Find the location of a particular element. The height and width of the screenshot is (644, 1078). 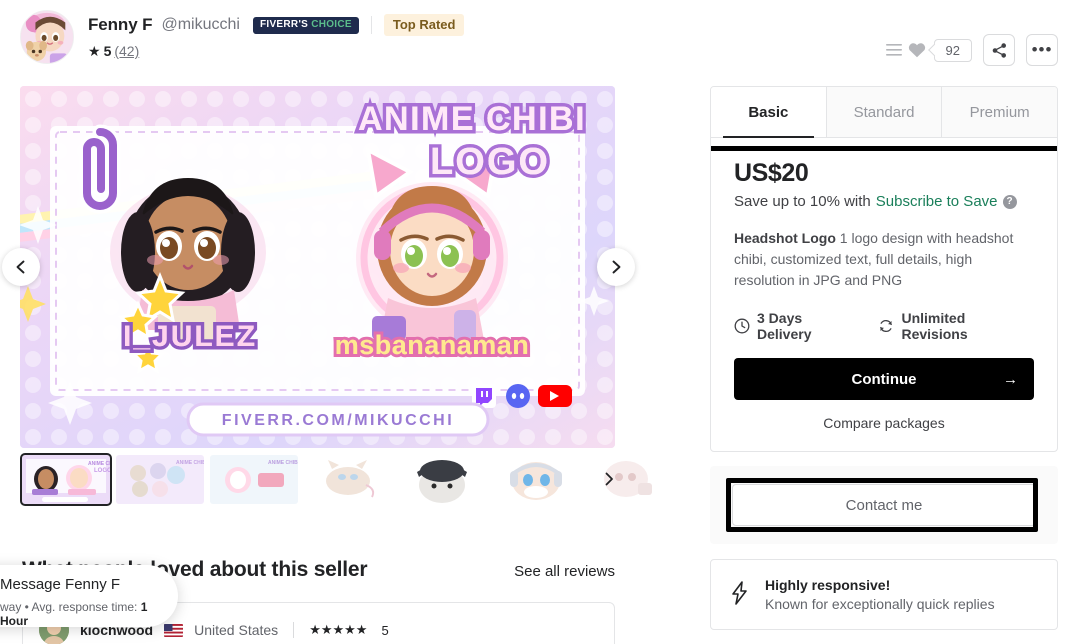

thumbnail-1: ANIME CHIBI LOGO is located at coordinates (66, 479).